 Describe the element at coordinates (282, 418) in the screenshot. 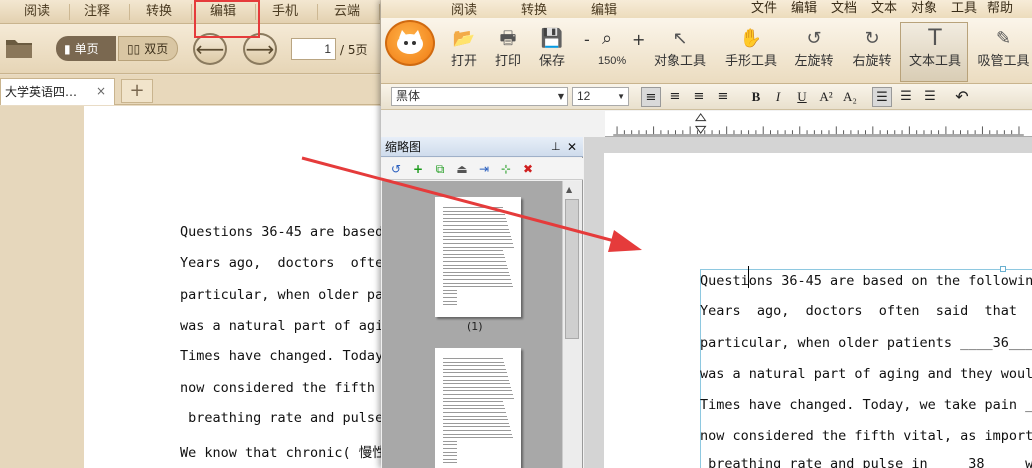

I see `left-doc-line: breathing rate and pulse` at that location.